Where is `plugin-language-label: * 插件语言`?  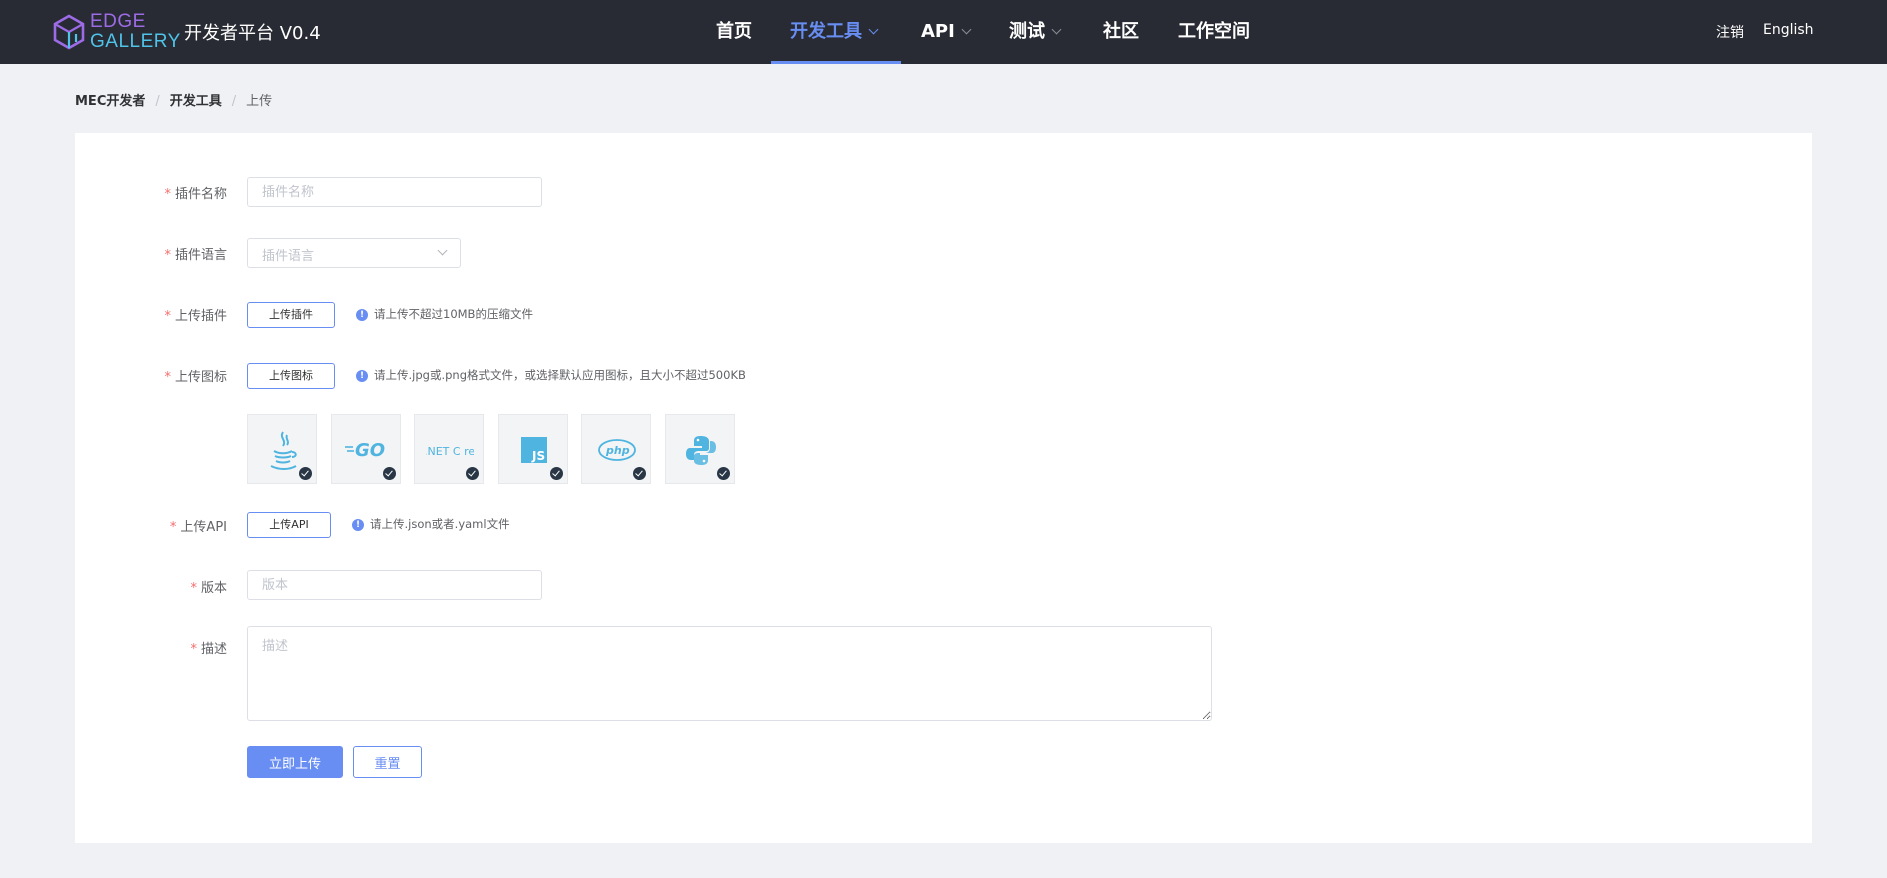 plugin-language-label: * 插件语言 is located at coordinates (195, 255).